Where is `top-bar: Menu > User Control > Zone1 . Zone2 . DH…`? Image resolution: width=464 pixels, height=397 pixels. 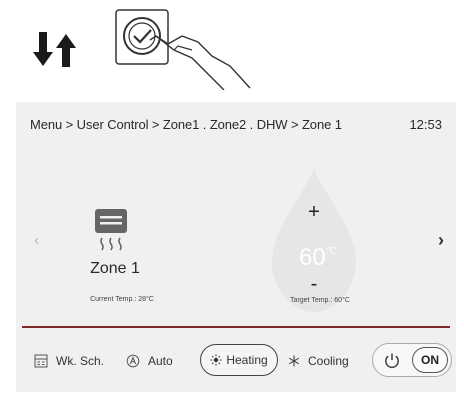 top-bar: Menu > User Control > Zone1 . Zone2 . DH… is located at coordinates (236, 125).